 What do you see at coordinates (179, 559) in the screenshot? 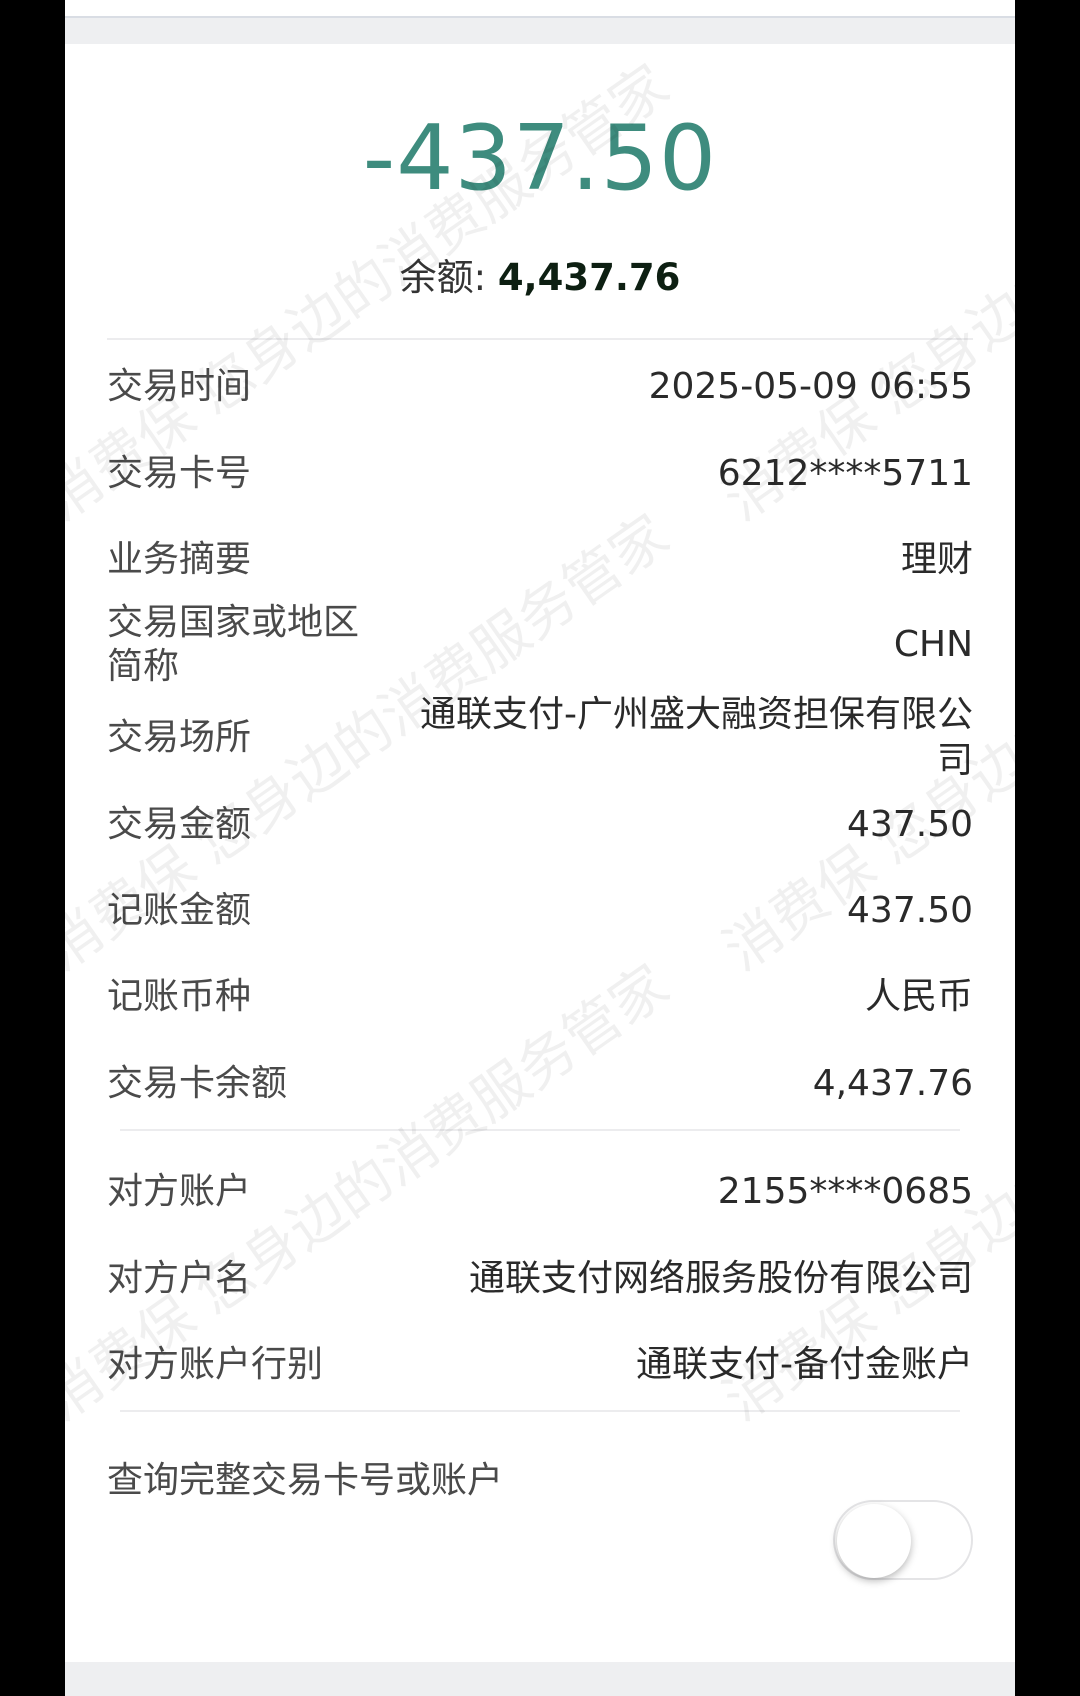
I see `detail-label: 业务摘要` at bounding box center [179, 559].